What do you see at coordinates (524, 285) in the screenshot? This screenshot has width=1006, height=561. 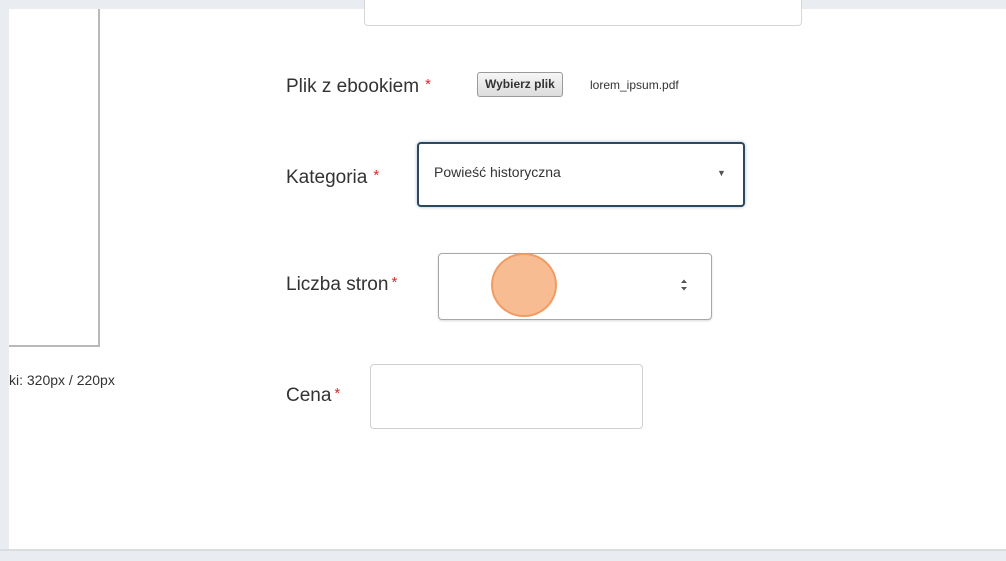 I see `click-indicator` at bounding box center [524, 285].